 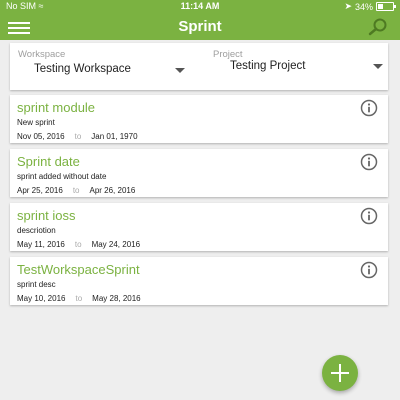 I want to click on battery-percent: 34%, so click(x=363, y=6).